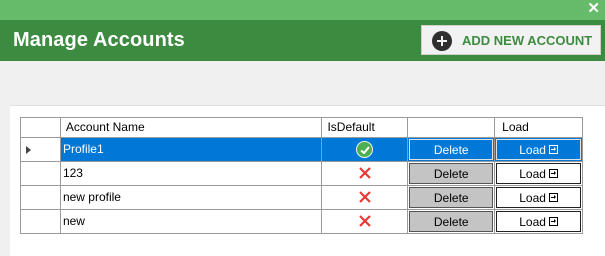  What do you see at coordinates (28, 150) in the screenshot?
I see `current-row-arrow-icon` at bounding box center [28, 150].